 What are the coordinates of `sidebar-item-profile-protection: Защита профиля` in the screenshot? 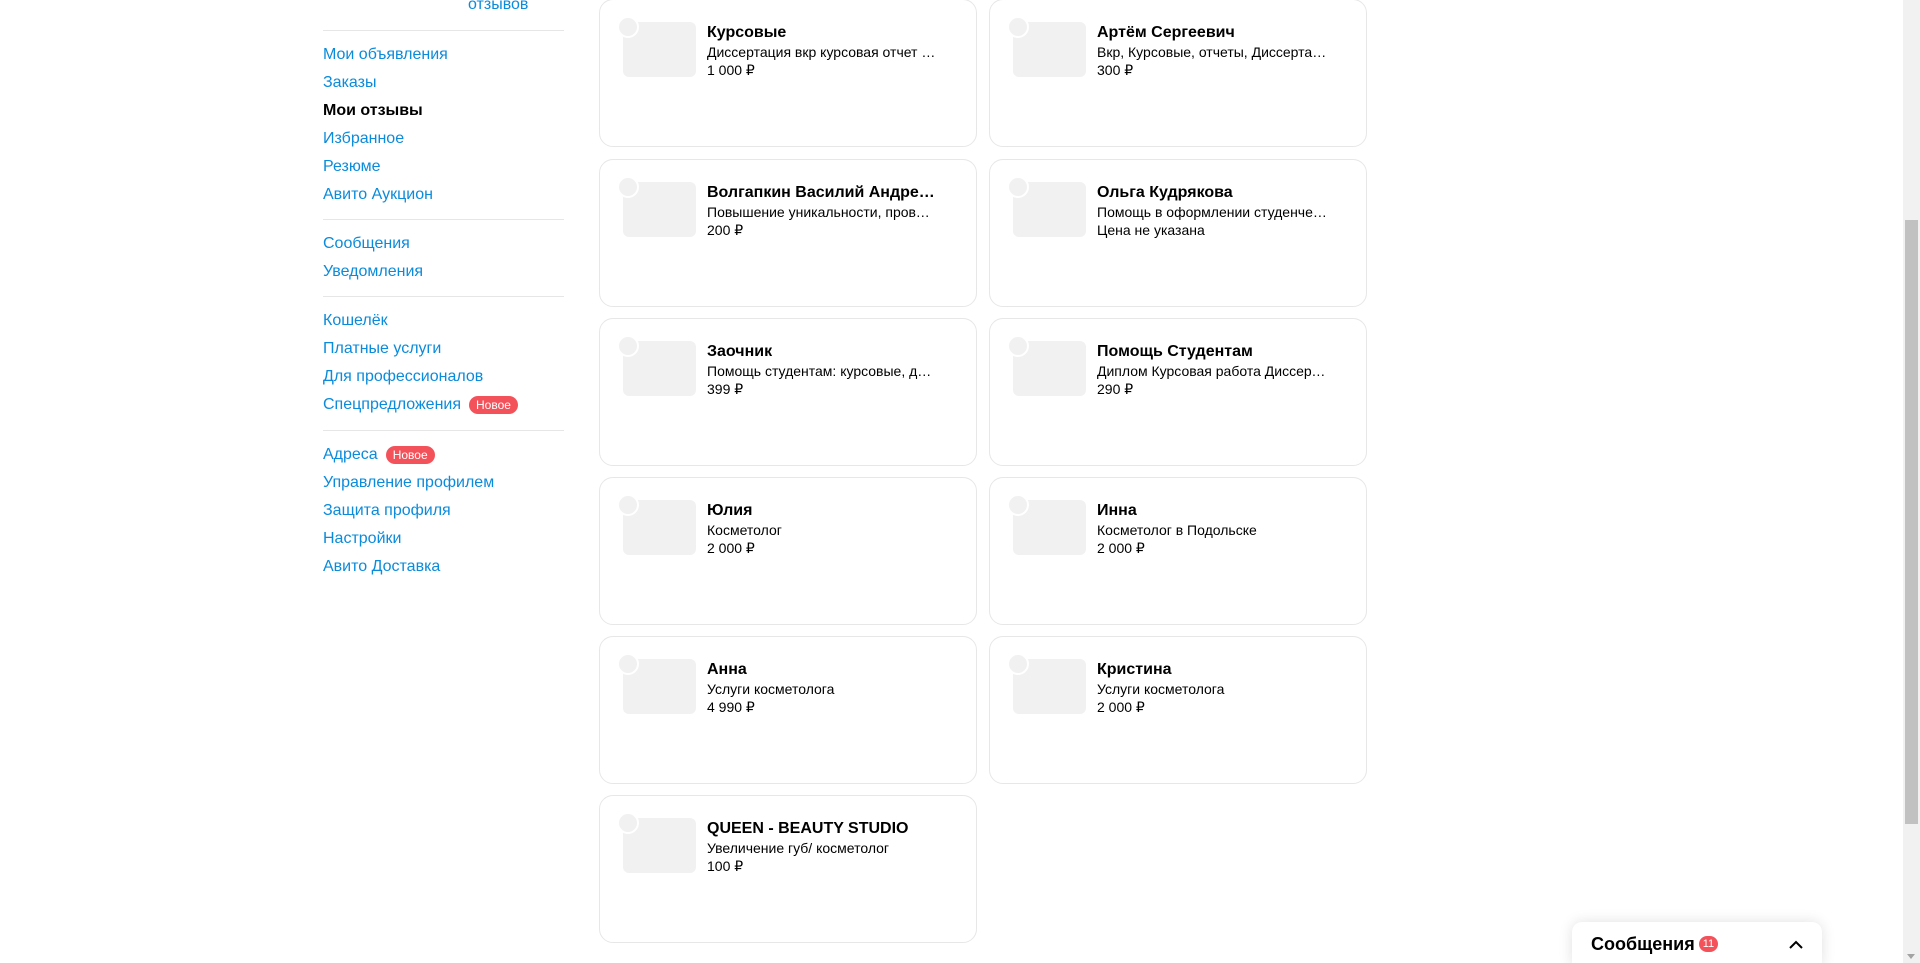 It's located at (408, 511).